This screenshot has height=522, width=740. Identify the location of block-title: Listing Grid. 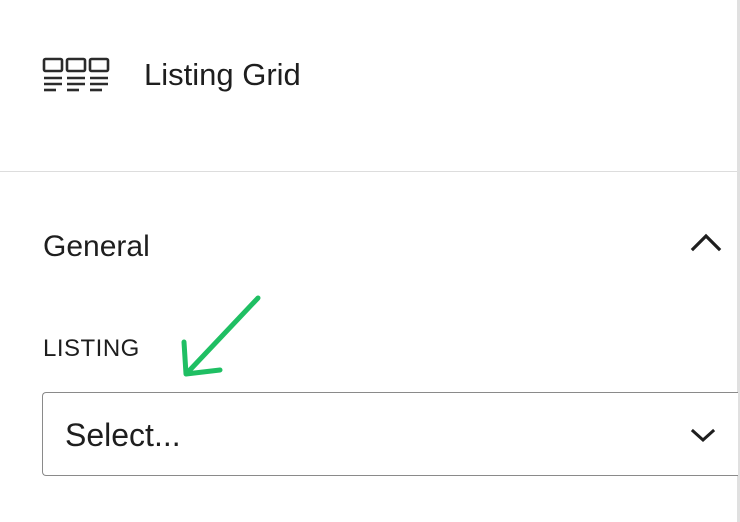
(222, 74).